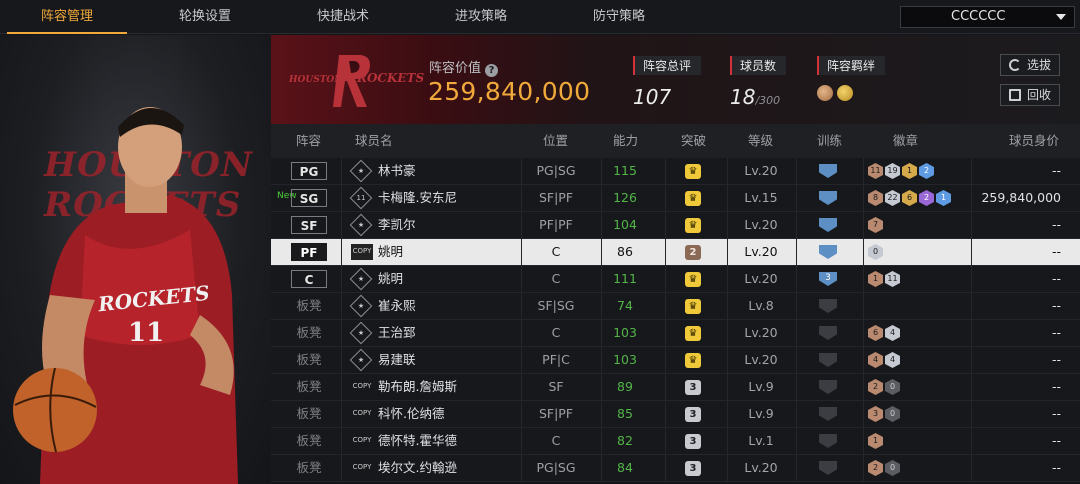 Image resolution: width=1080 pixels, height=484 pixels. Describe the element at coordinates (675, 306) in the screenshot. I see `table-row: 板凳 ★ 崔永熙 SF|SG 74 ♛ Lv.8 --` at that location.